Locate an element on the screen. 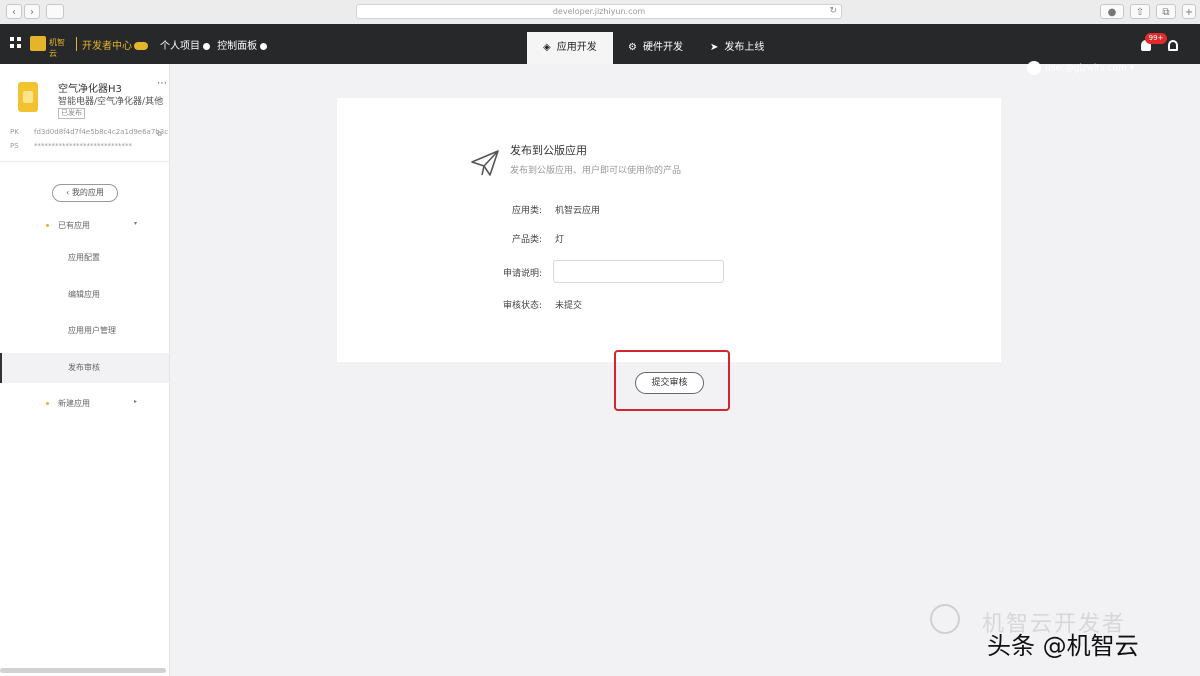  wechat-logo-icon is located at coordinates (945, 619).